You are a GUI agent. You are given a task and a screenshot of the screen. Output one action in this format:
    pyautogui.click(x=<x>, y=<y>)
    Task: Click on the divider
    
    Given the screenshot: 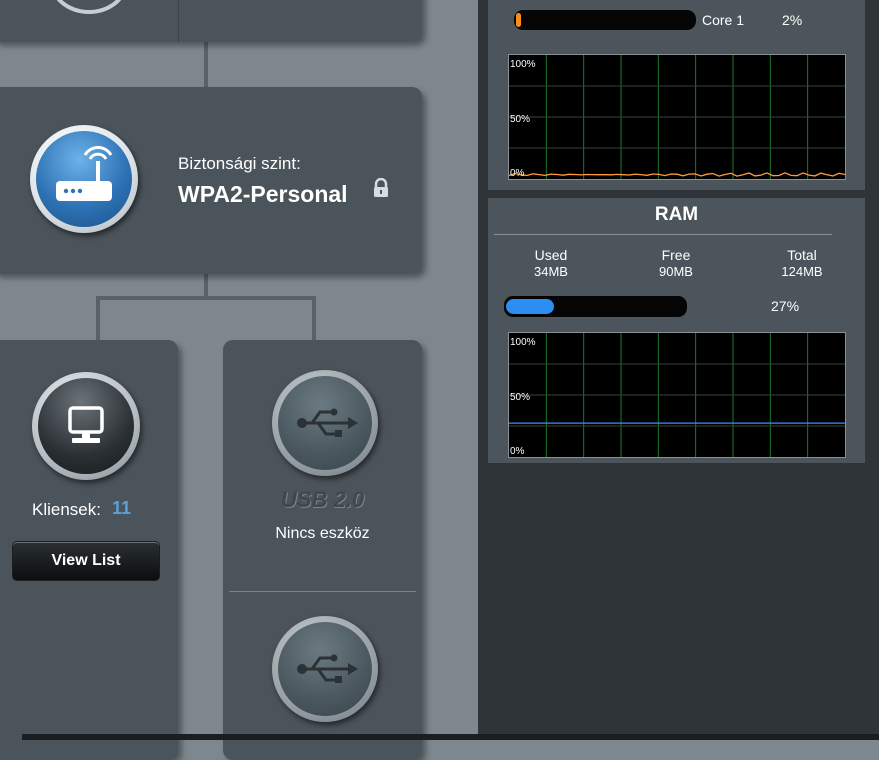 What is the action you would take?
    pyautogui.click(x=178, y=21)
    